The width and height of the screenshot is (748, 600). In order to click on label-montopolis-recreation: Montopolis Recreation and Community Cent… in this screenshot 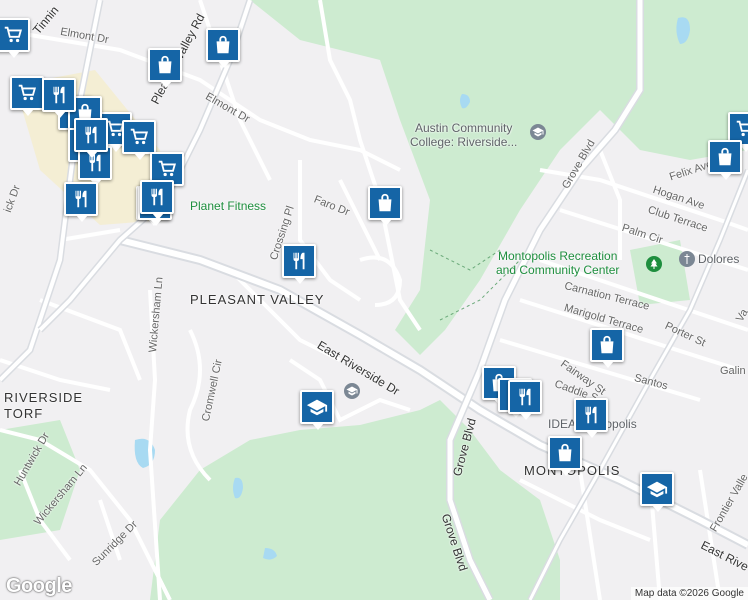, I will do `click(557, 263)`.